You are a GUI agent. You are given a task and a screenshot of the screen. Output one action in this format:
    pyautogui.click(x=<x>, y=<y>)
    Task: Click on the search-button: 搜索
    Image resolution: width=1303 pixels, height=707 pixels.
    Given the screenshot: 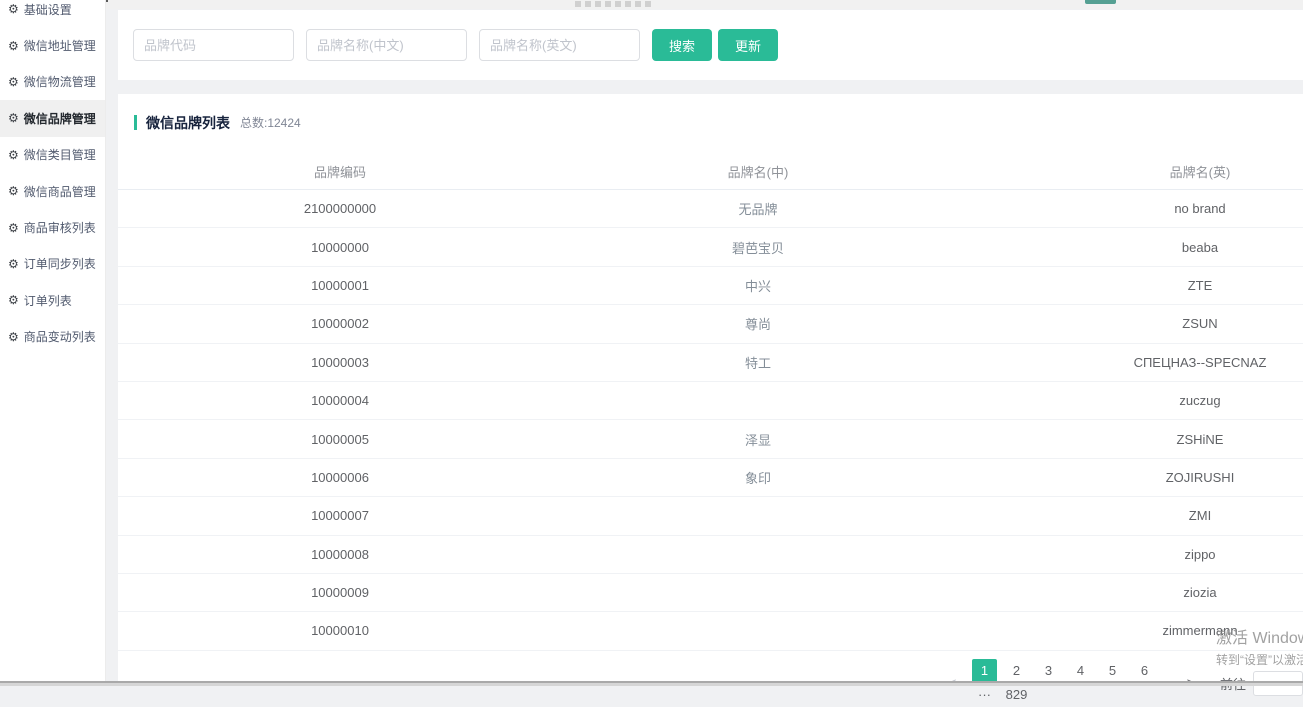 What is the action you would take?
    pyautogui.click(x=682, y=45)
    